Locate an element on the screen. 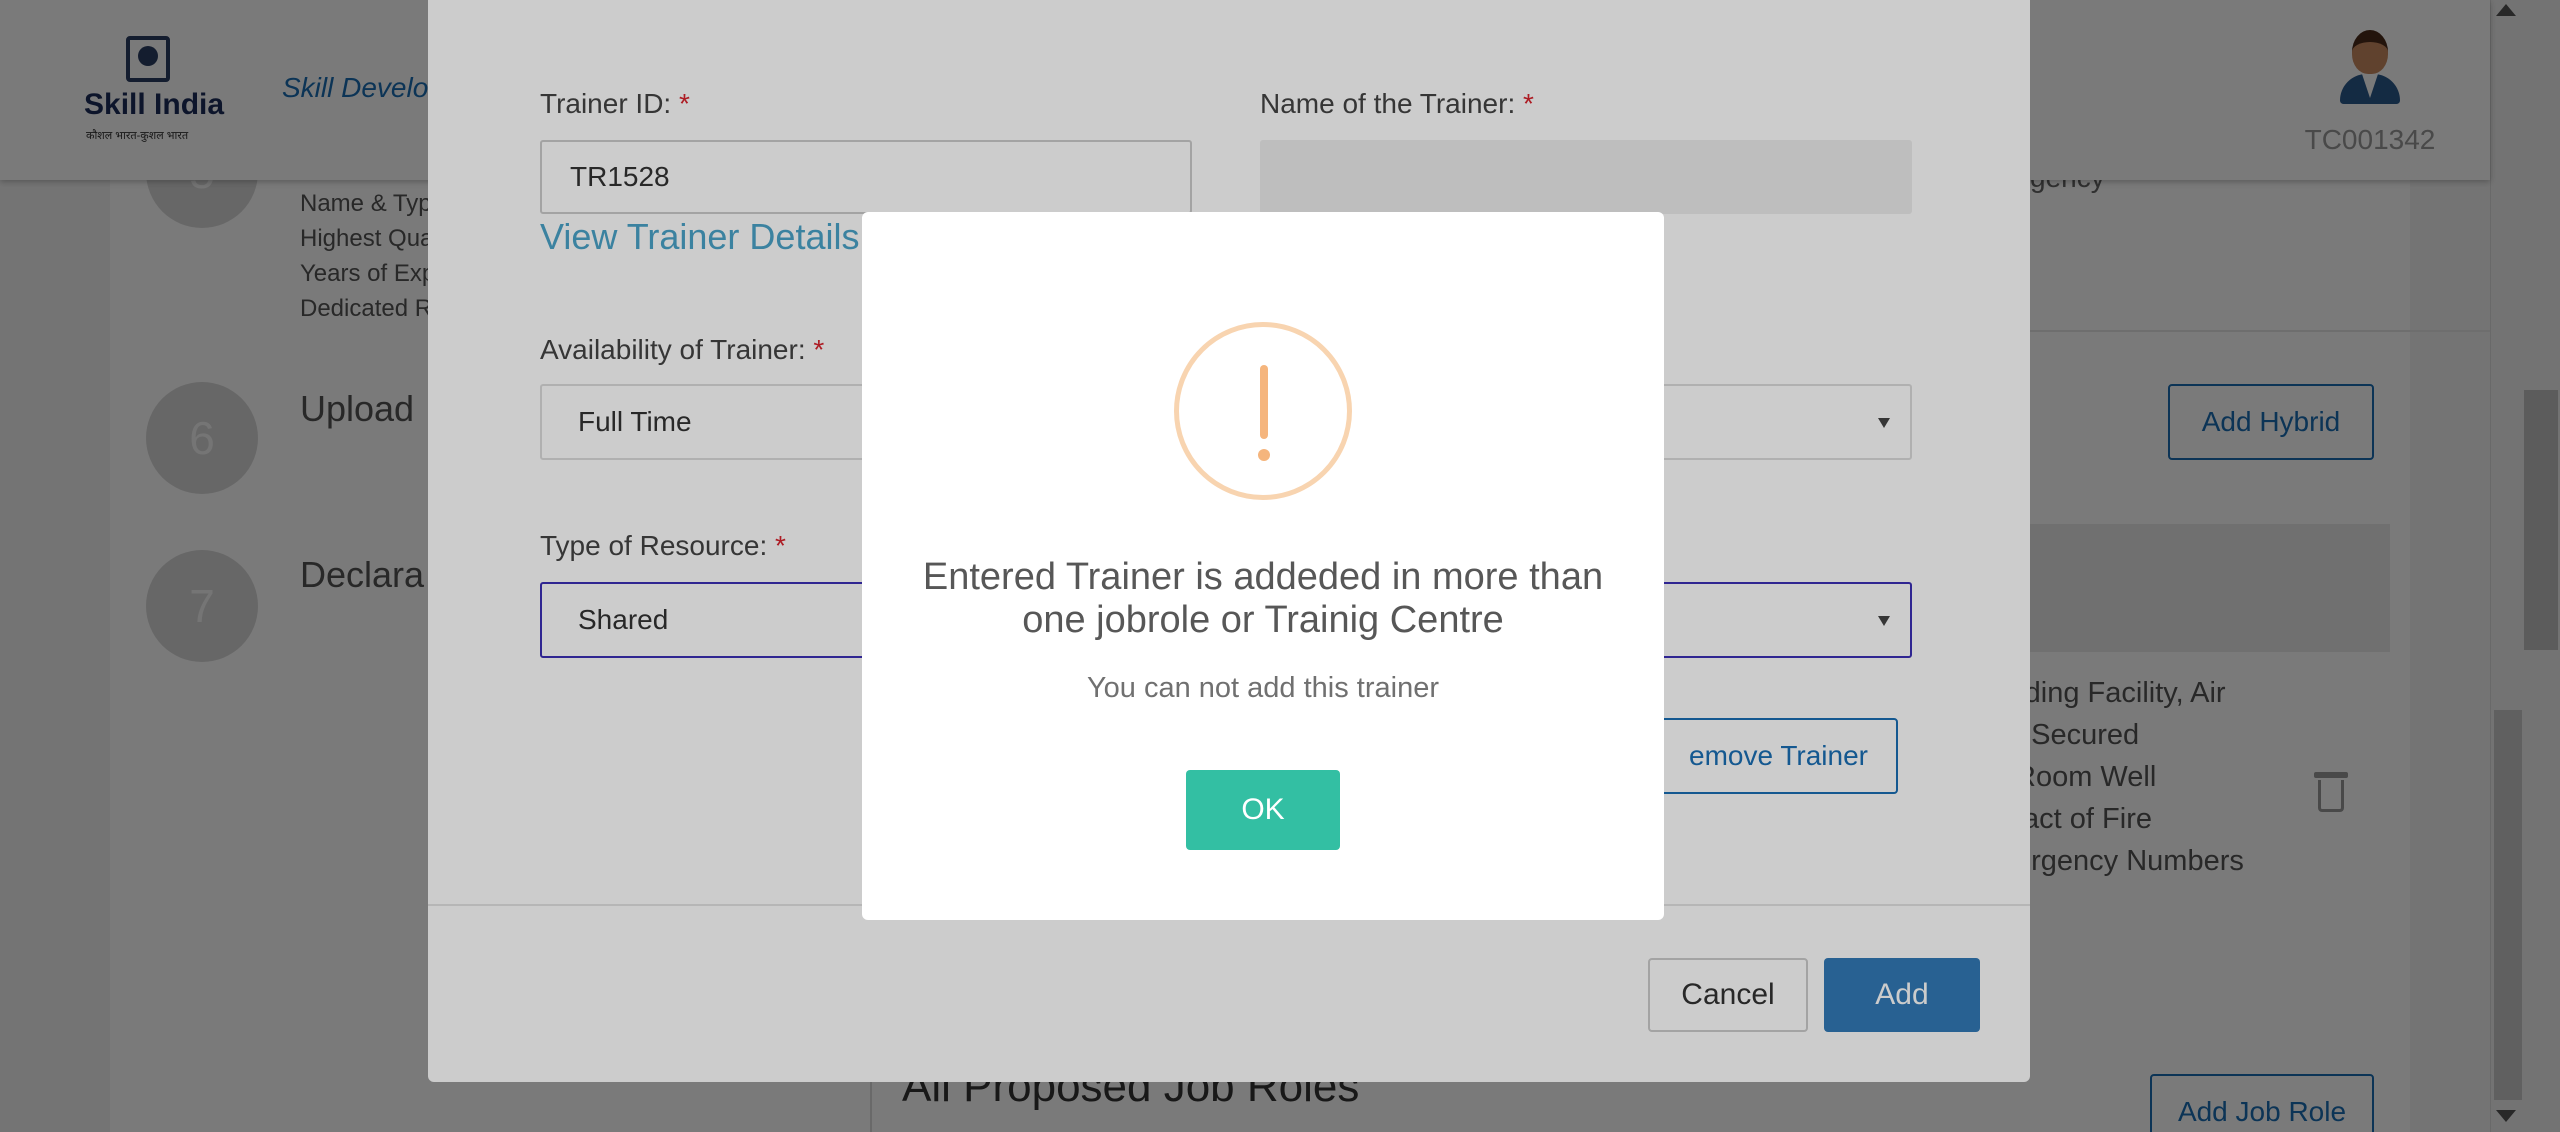 This screenshot has height=1132, width=2560. exclamation-bar is located at coordinates (1264, 402).